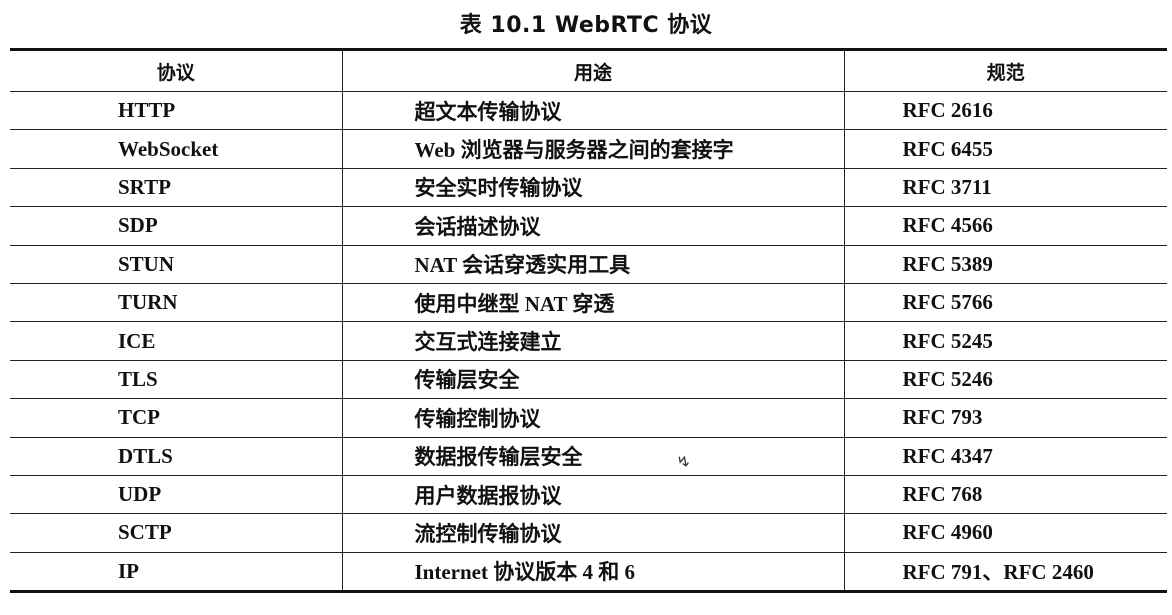  What do you see at coordinates (1005, 303) in the screenshot?
I see `spec-cell: RFC 5766` at bounding box center [1005, 303].